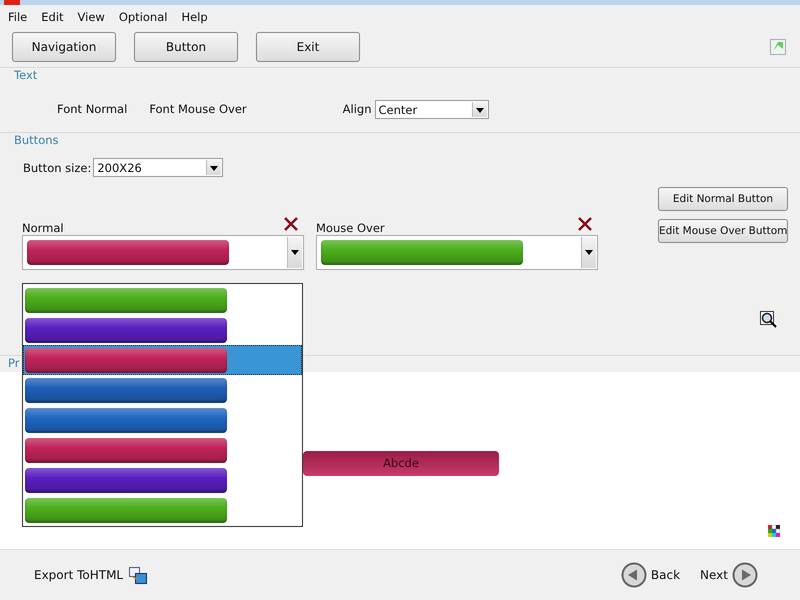 The image size is (800, 600). What do you see at coordinates (186, 47) in the screenshot?
I see `toolbar-button: Button` at bounding box center [186, 47].